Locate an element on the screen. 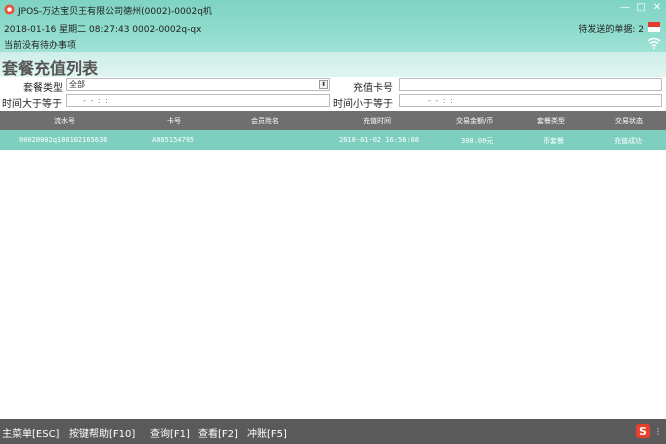 The width and height of the screenshot is (666, 444). app-logo-icon is located at coordinates (9, 9).